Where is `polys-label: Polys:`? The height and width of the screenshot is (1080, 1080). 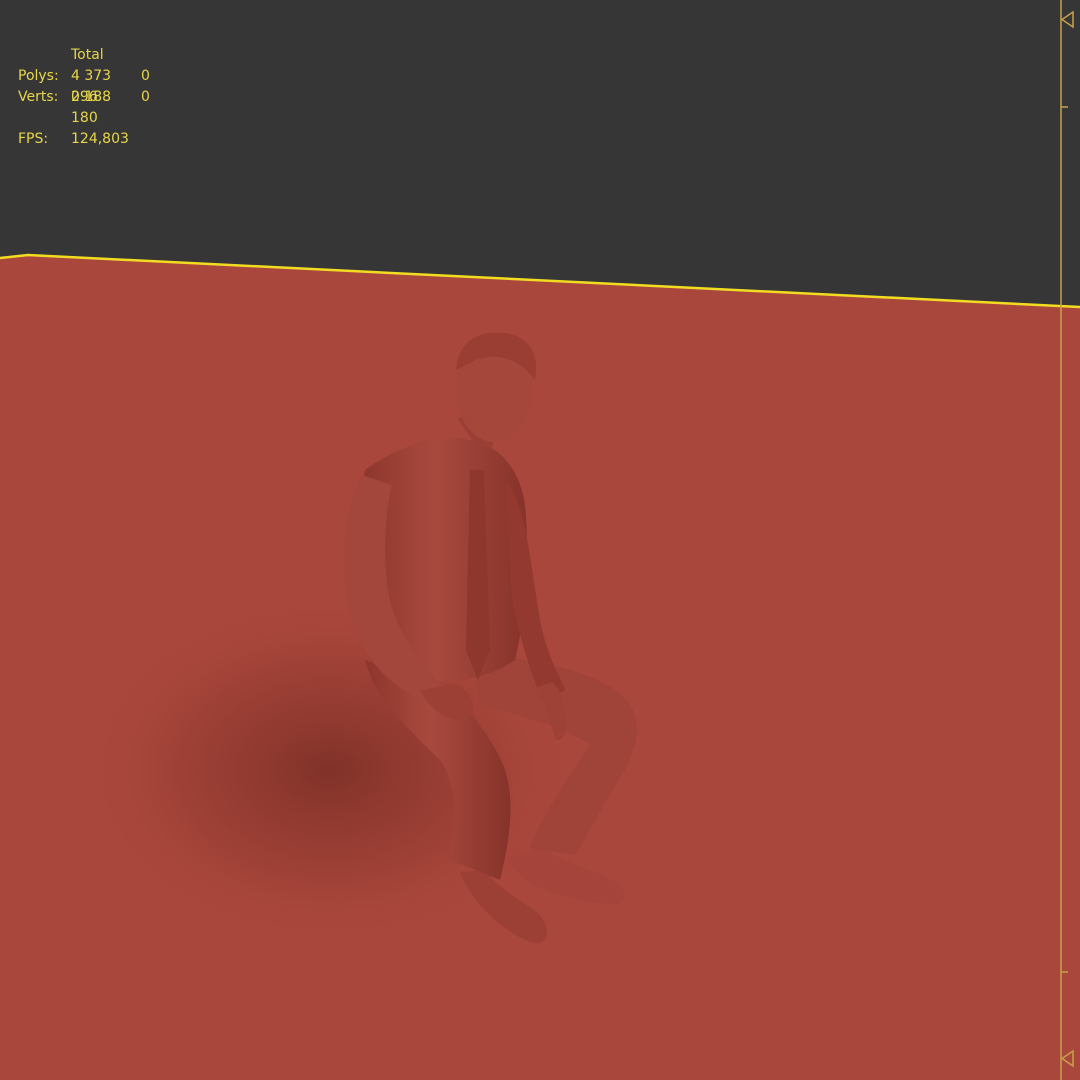 polys-label: Polys: is located at coordinates (38, 76).